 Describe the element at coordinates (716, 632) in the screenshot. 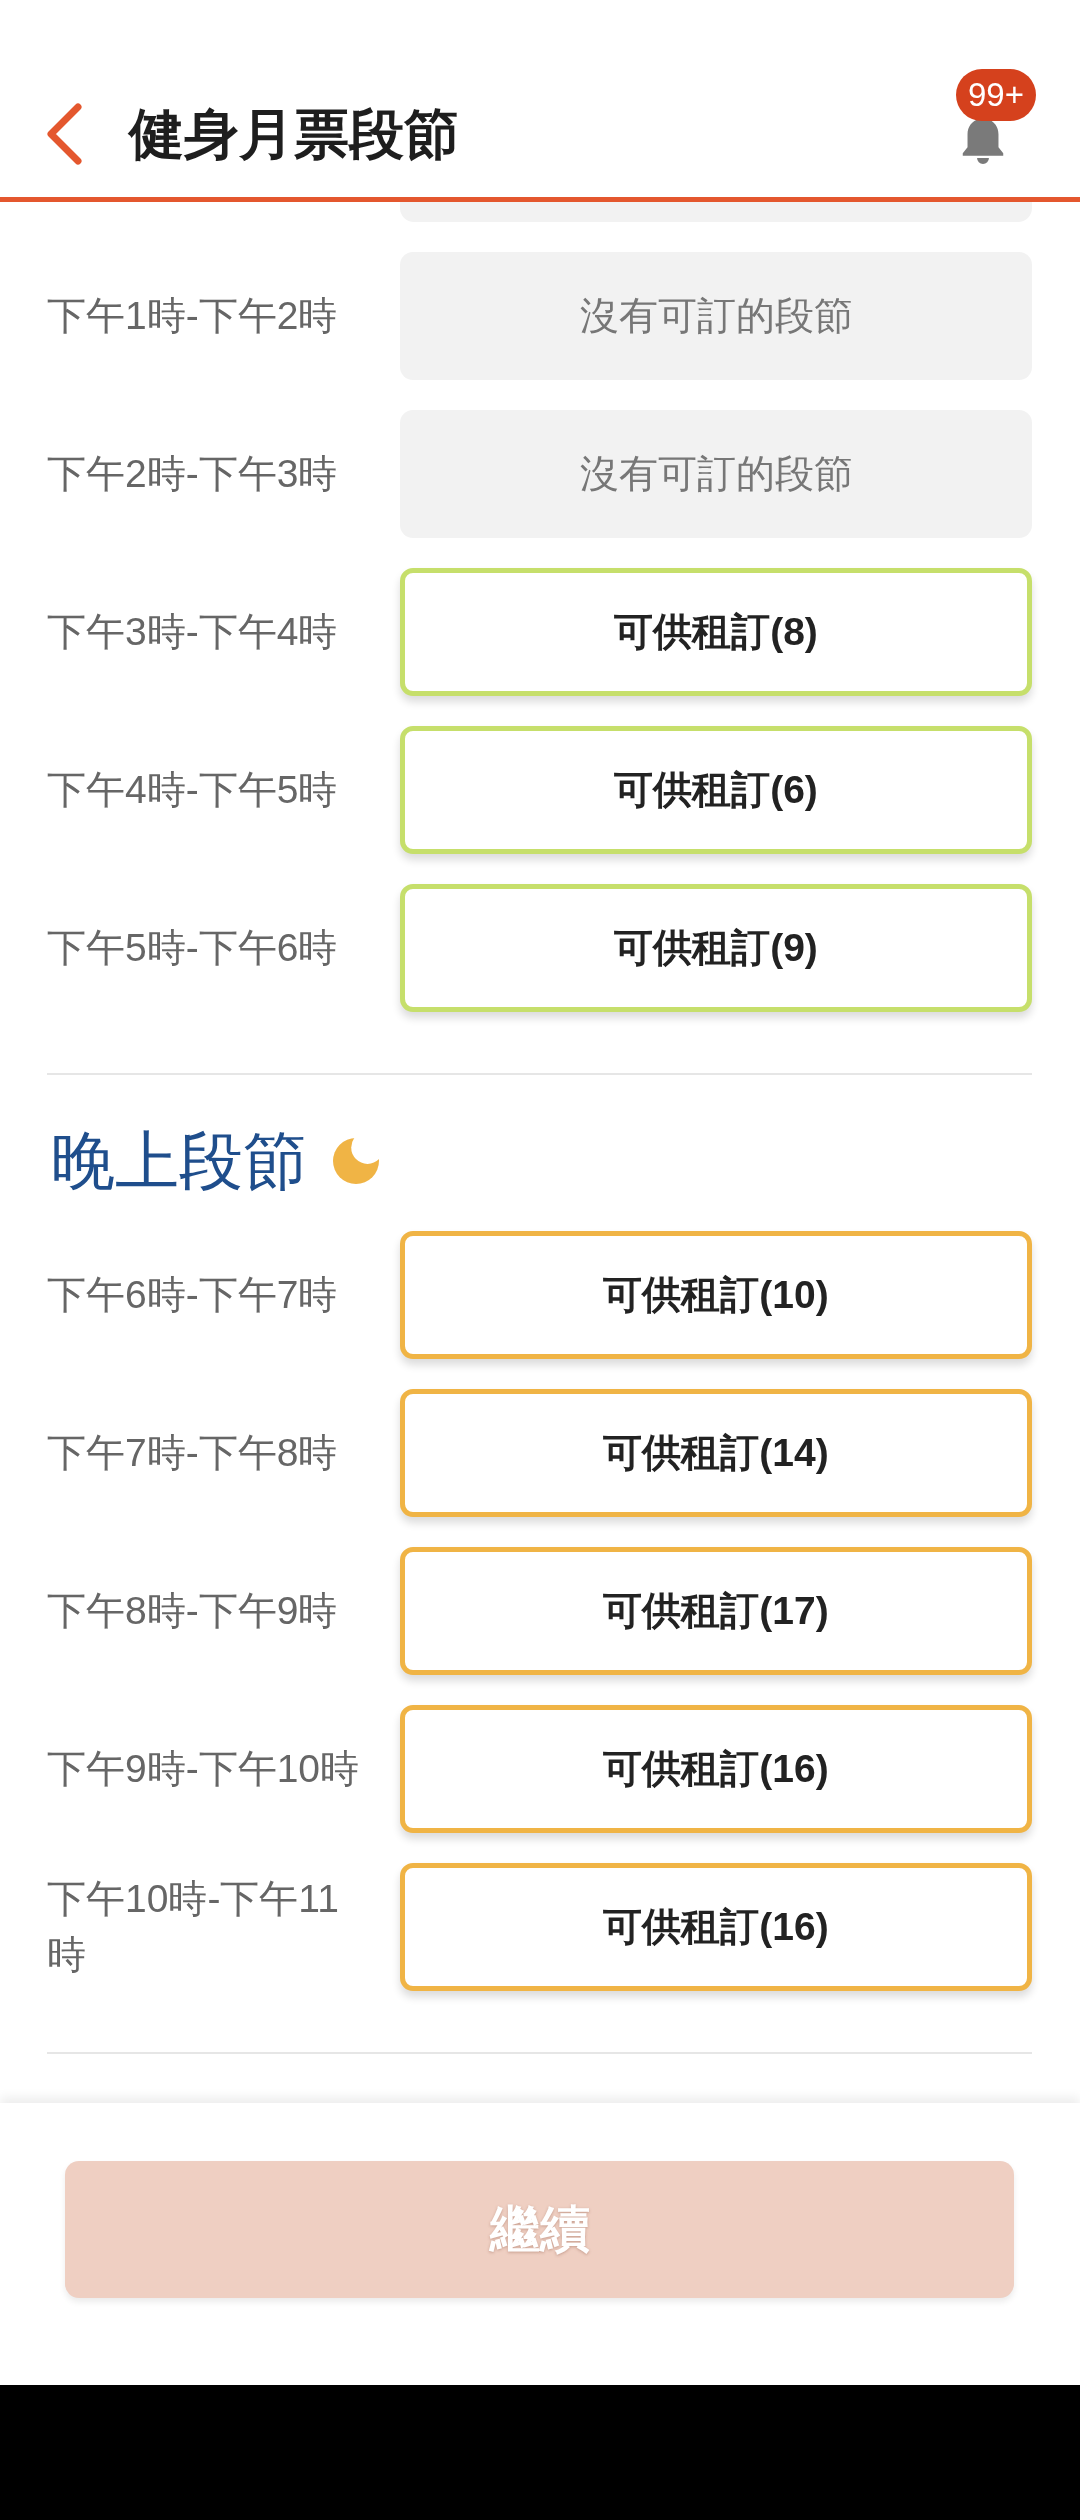

I see `slot-button: 可供租訂(8)` at that location.